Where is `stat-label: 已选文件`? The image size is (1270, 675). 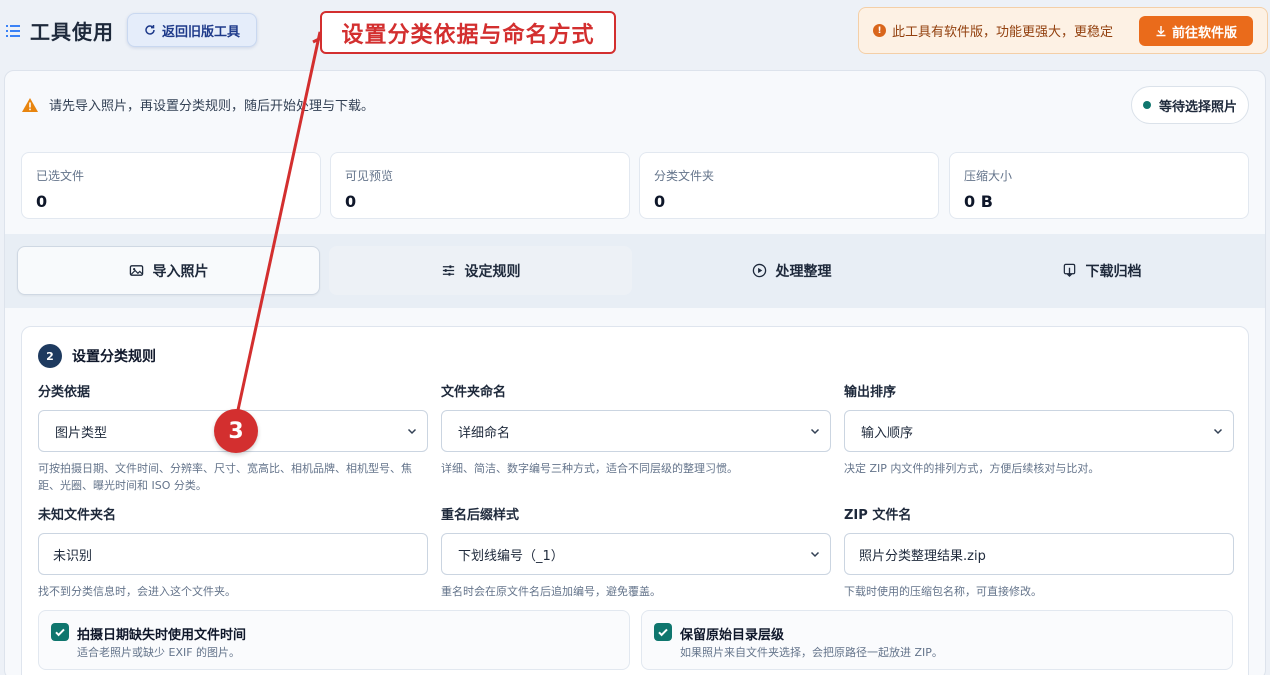 stat-label: 已选文件 is located at coordinates (60, 176).